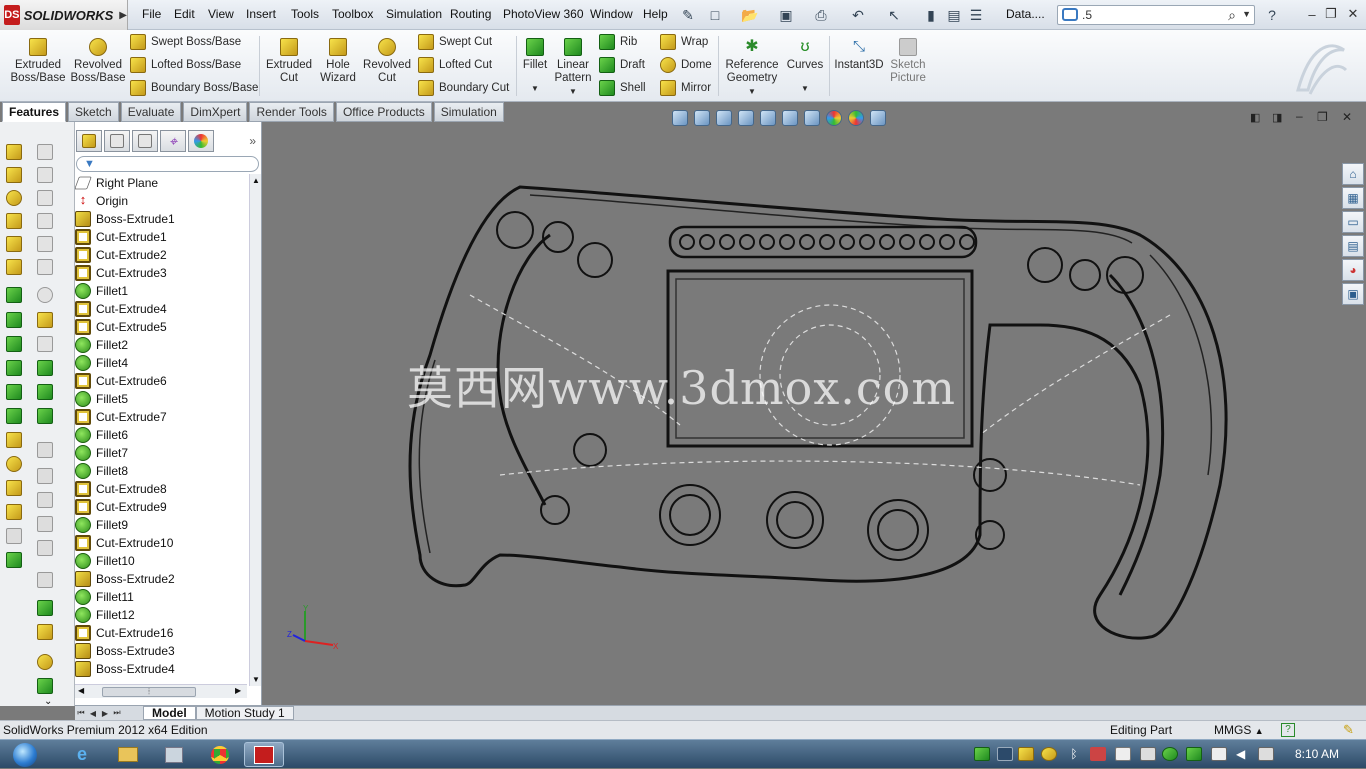  What do you see at coordinates (786, 15) in the screenshot?
I see `save-icon: ▣` at bounding box center [786, 15].